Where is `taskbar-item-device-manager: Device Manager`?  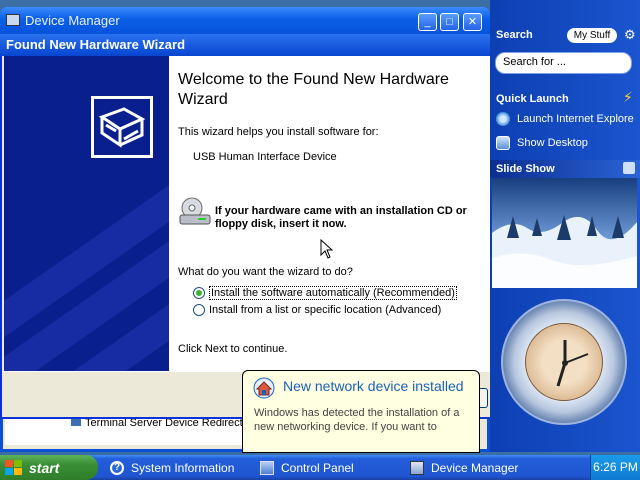
taskbar-item-device-manager: Device Manager is located at coordinates (464, 468).